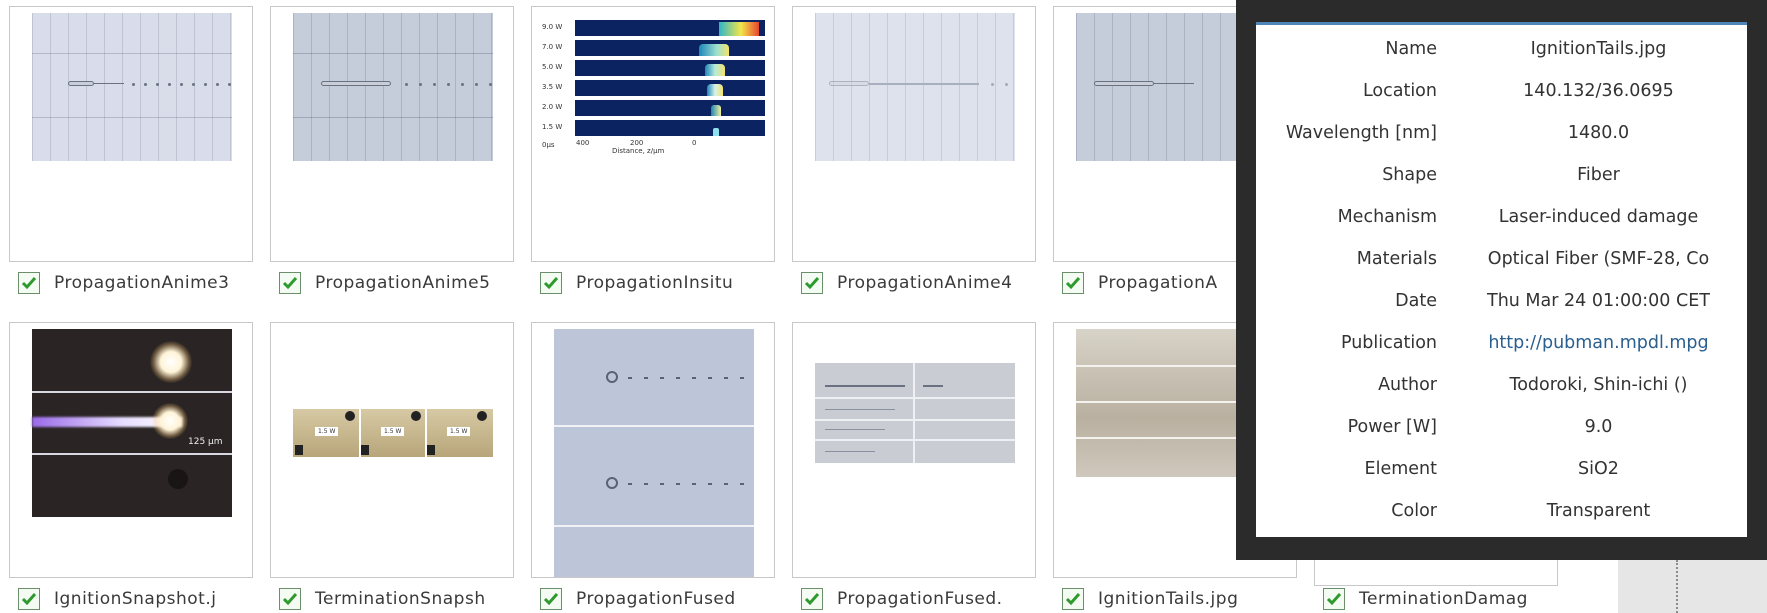  I want to click on info-value: 140.132/36.0695, so click(1598, 91).